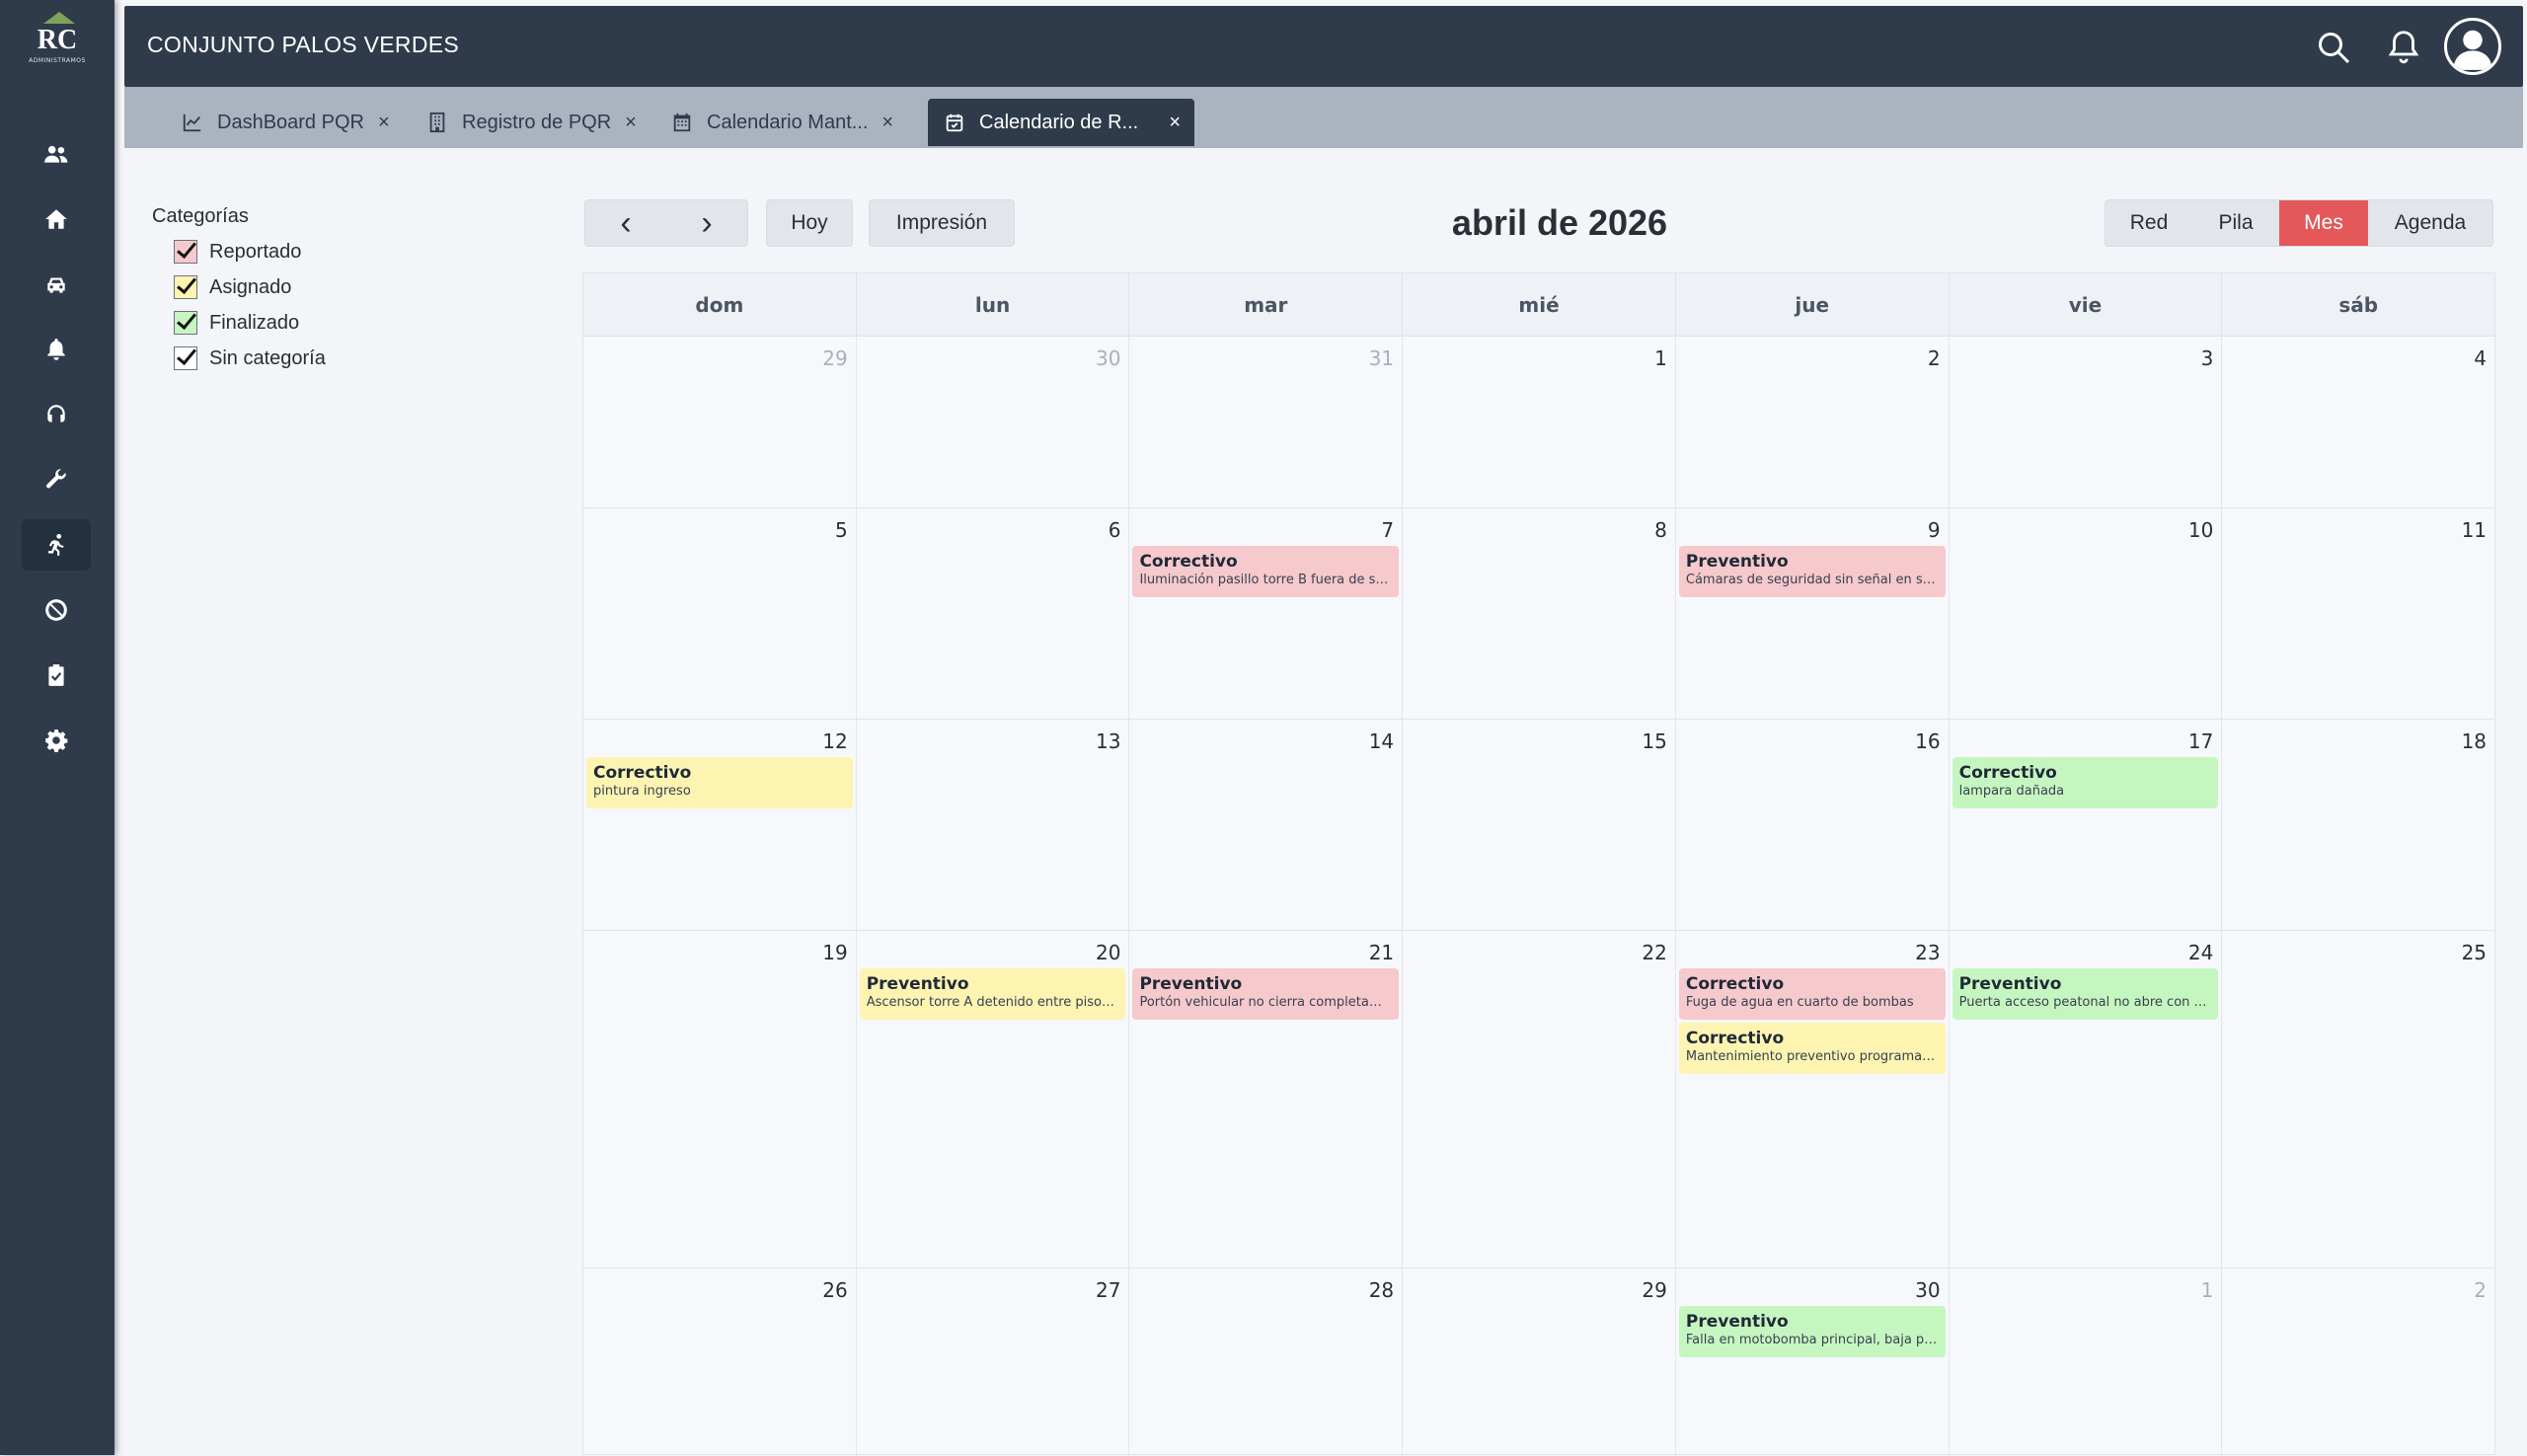  What do you see at coordinates (809, 223) in the screenshot?
I see `today-button: Hoy` at bounding box center [809, 223].